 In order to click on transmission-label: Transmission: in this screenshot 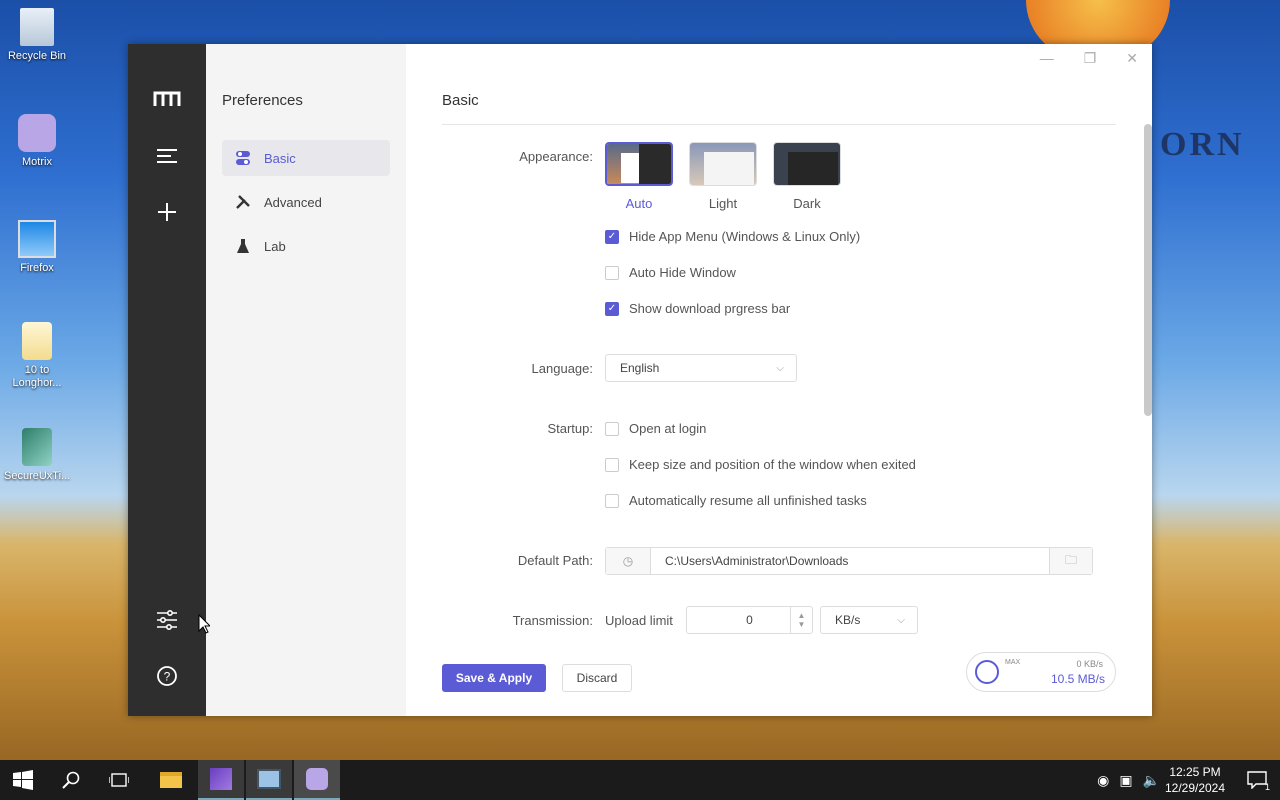, I will do `click(552, 620)`.